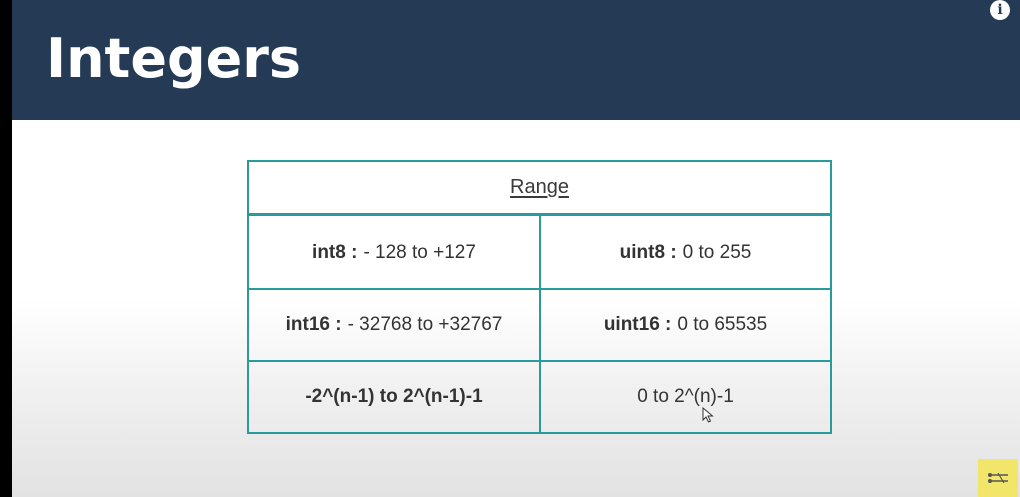 The image size is (1020, 497). I want to click on channel-logo-badge, so click(998, 478).